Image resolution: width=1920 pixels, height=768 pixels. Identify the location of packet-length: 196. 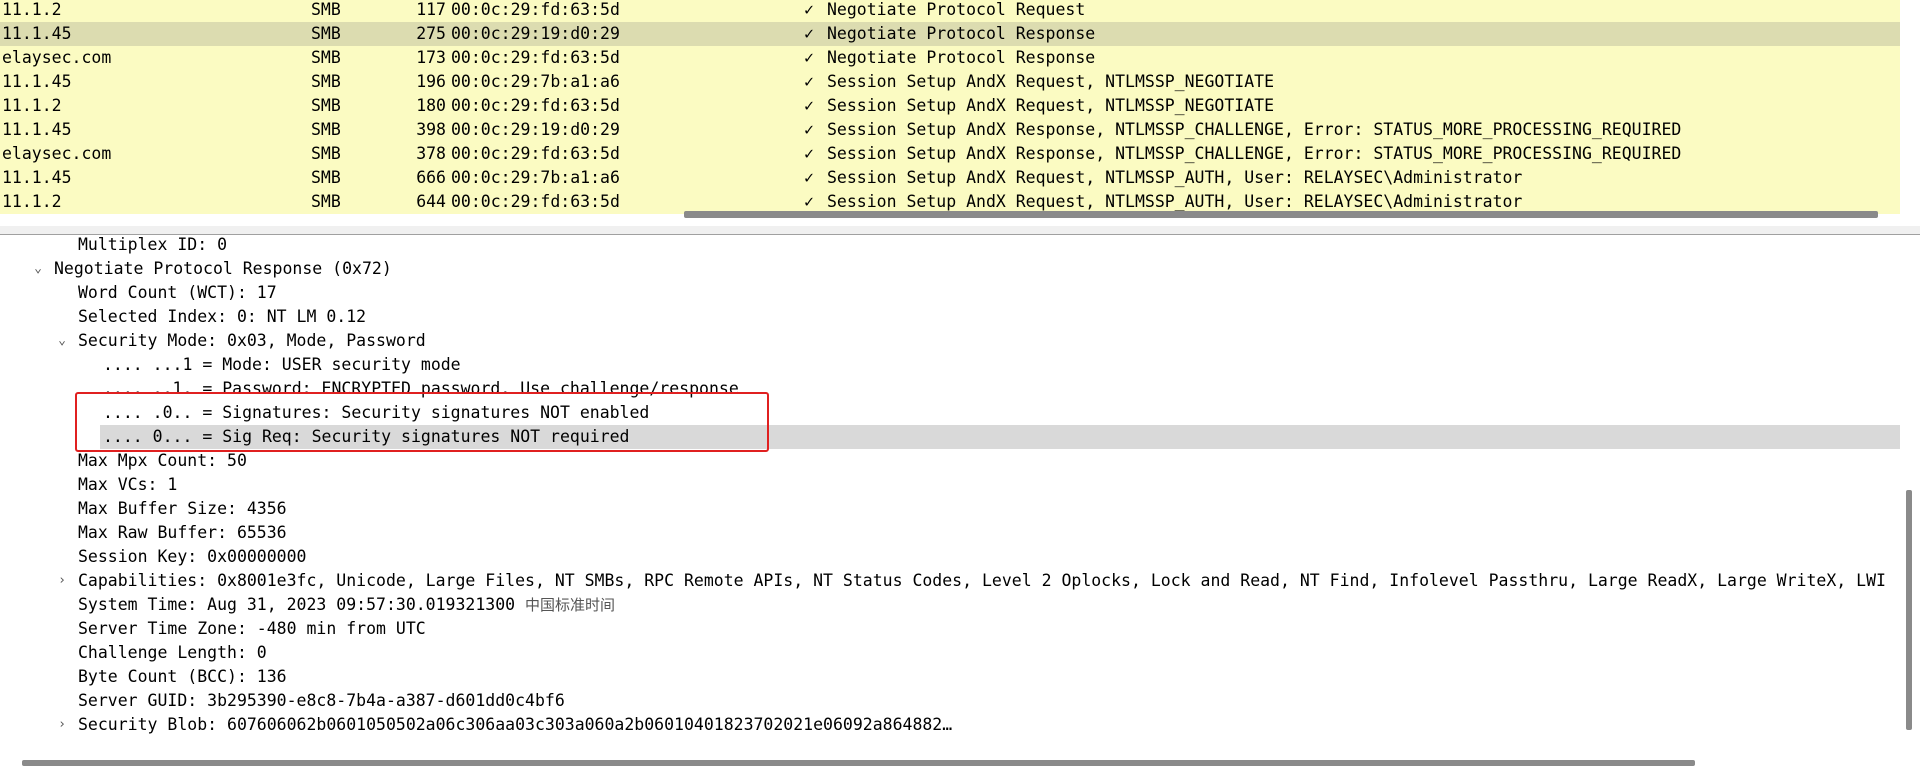
(431, 81).